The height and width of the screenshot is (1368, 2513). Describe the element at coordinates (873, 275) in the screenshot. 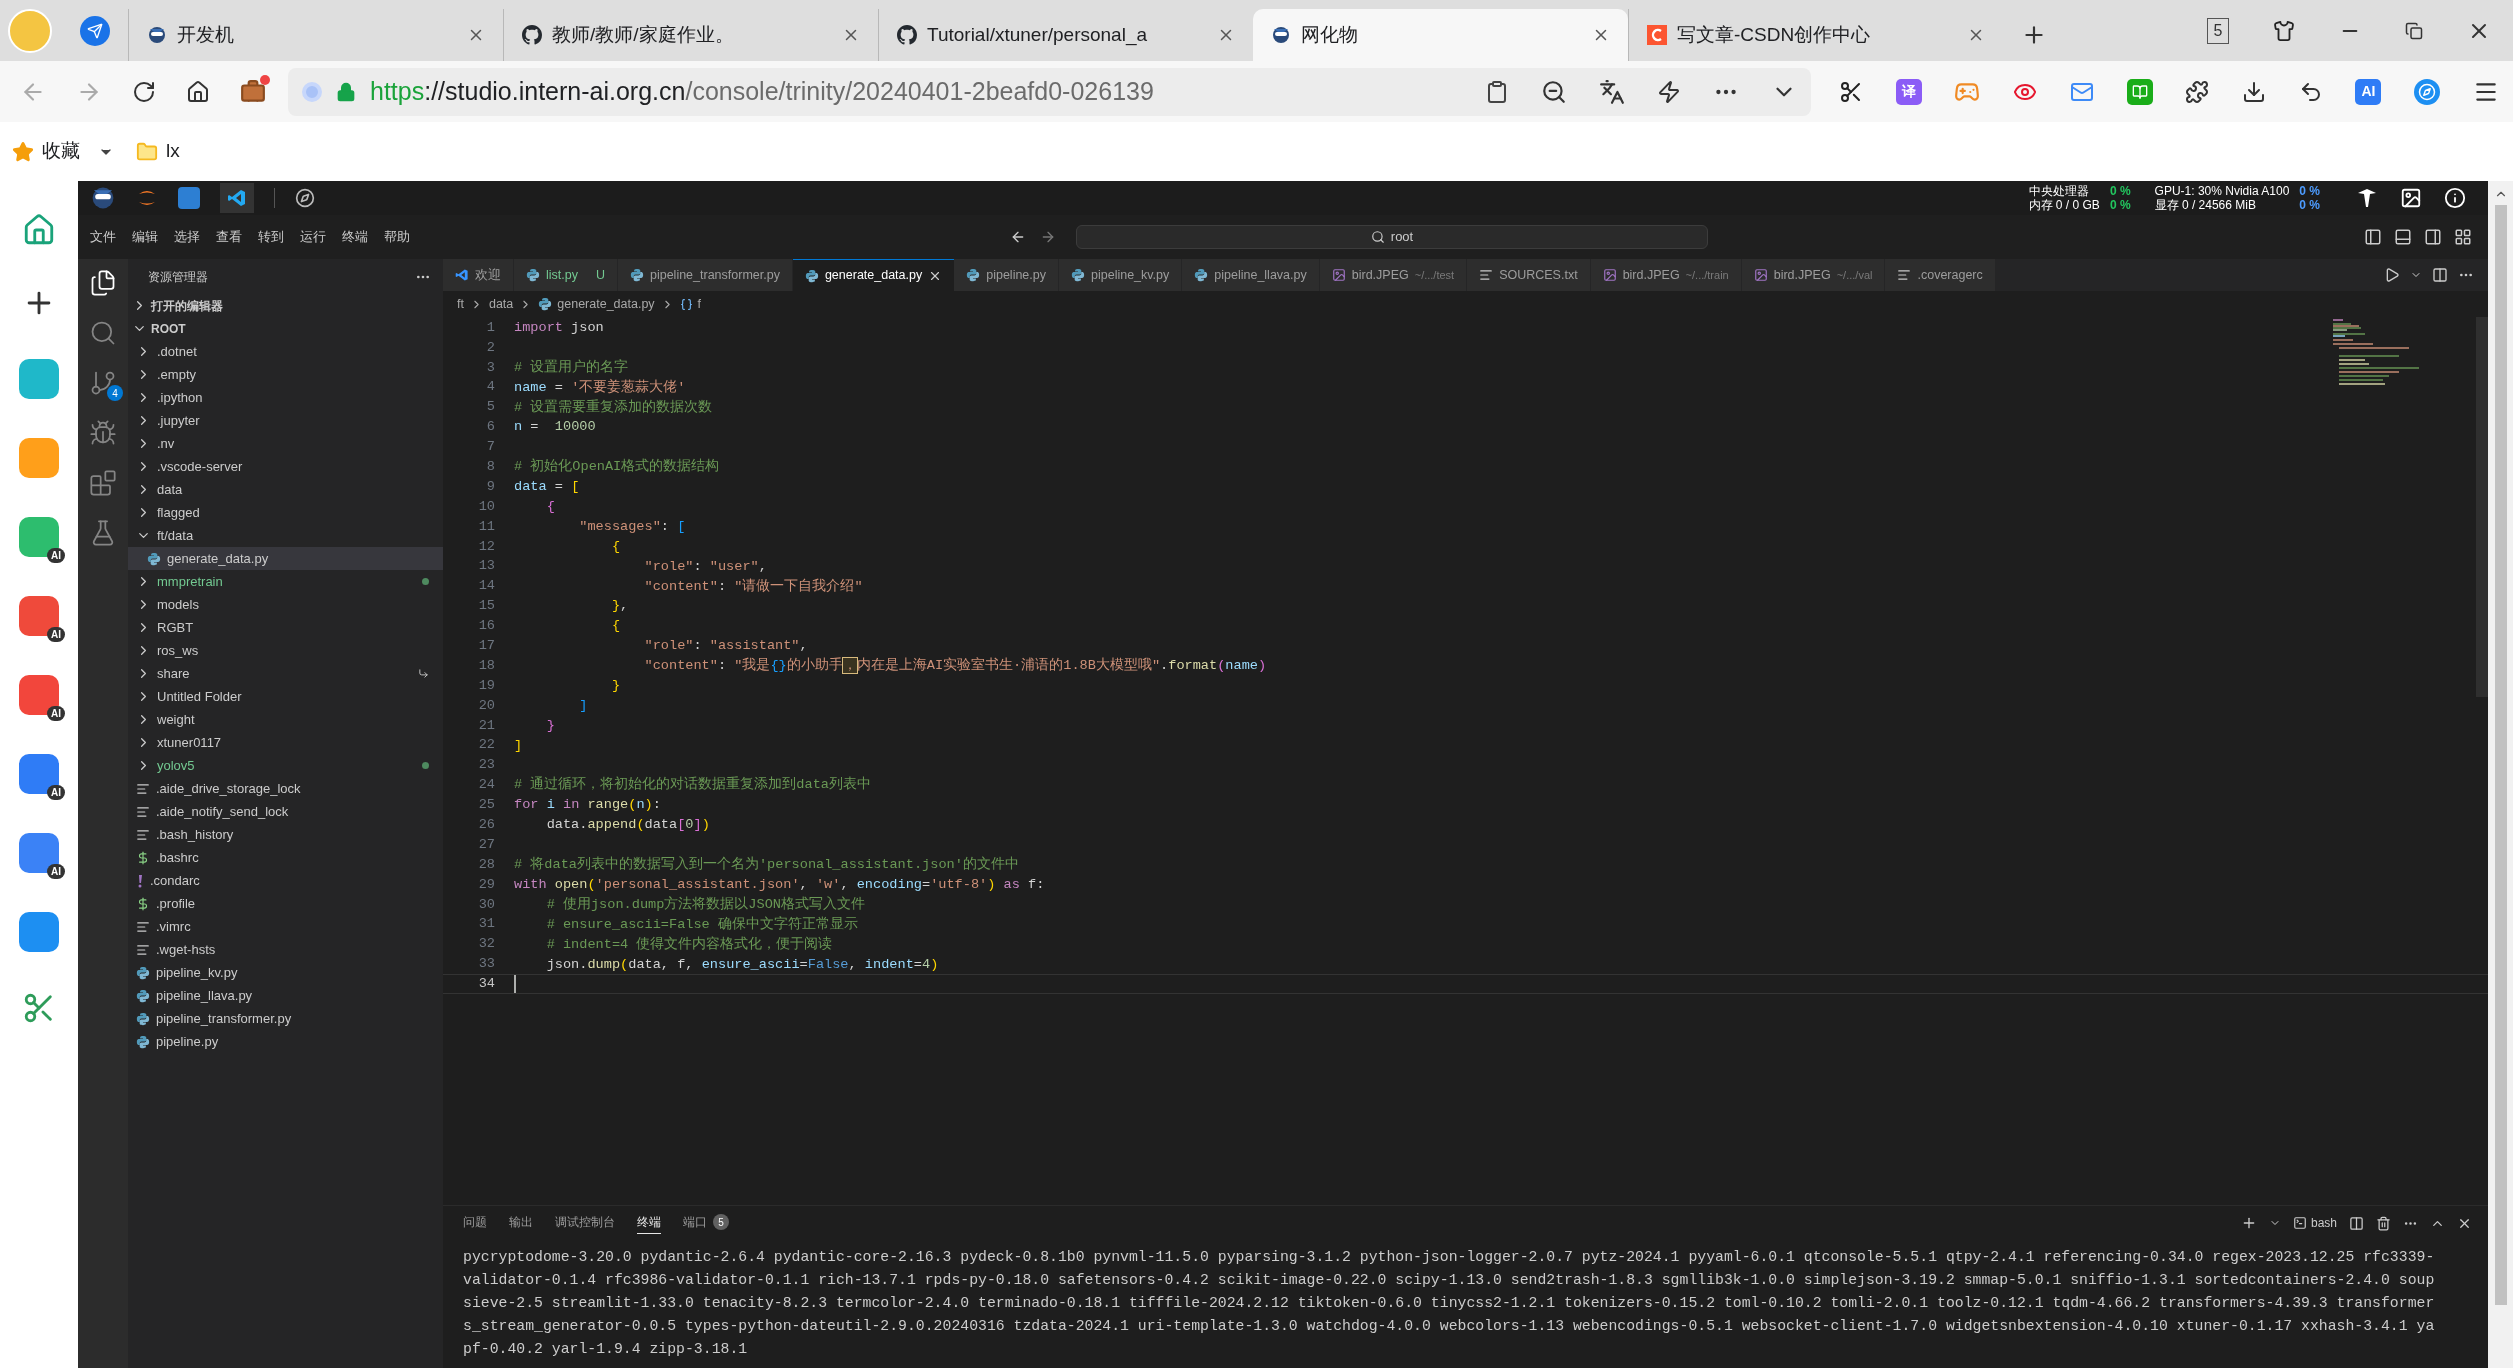

I see `editor-tab: generate_data.py` at that location.